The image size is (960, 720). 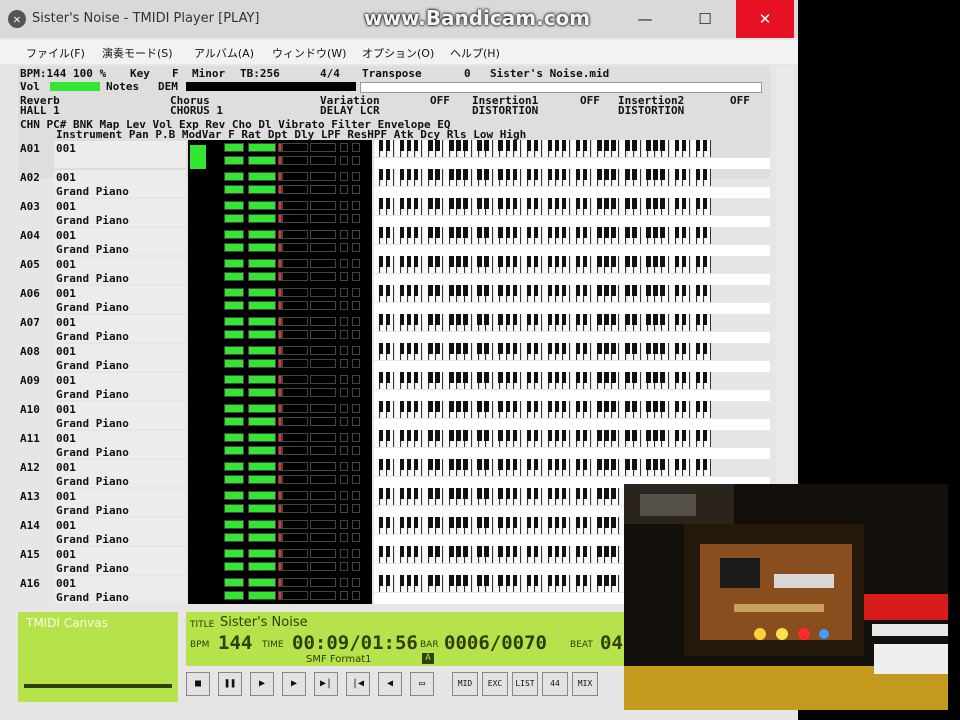 What do you see at coordinates (465, 684) in the screenshot?
I see `mode-1-button: MID` at bounding box center [465, 684].